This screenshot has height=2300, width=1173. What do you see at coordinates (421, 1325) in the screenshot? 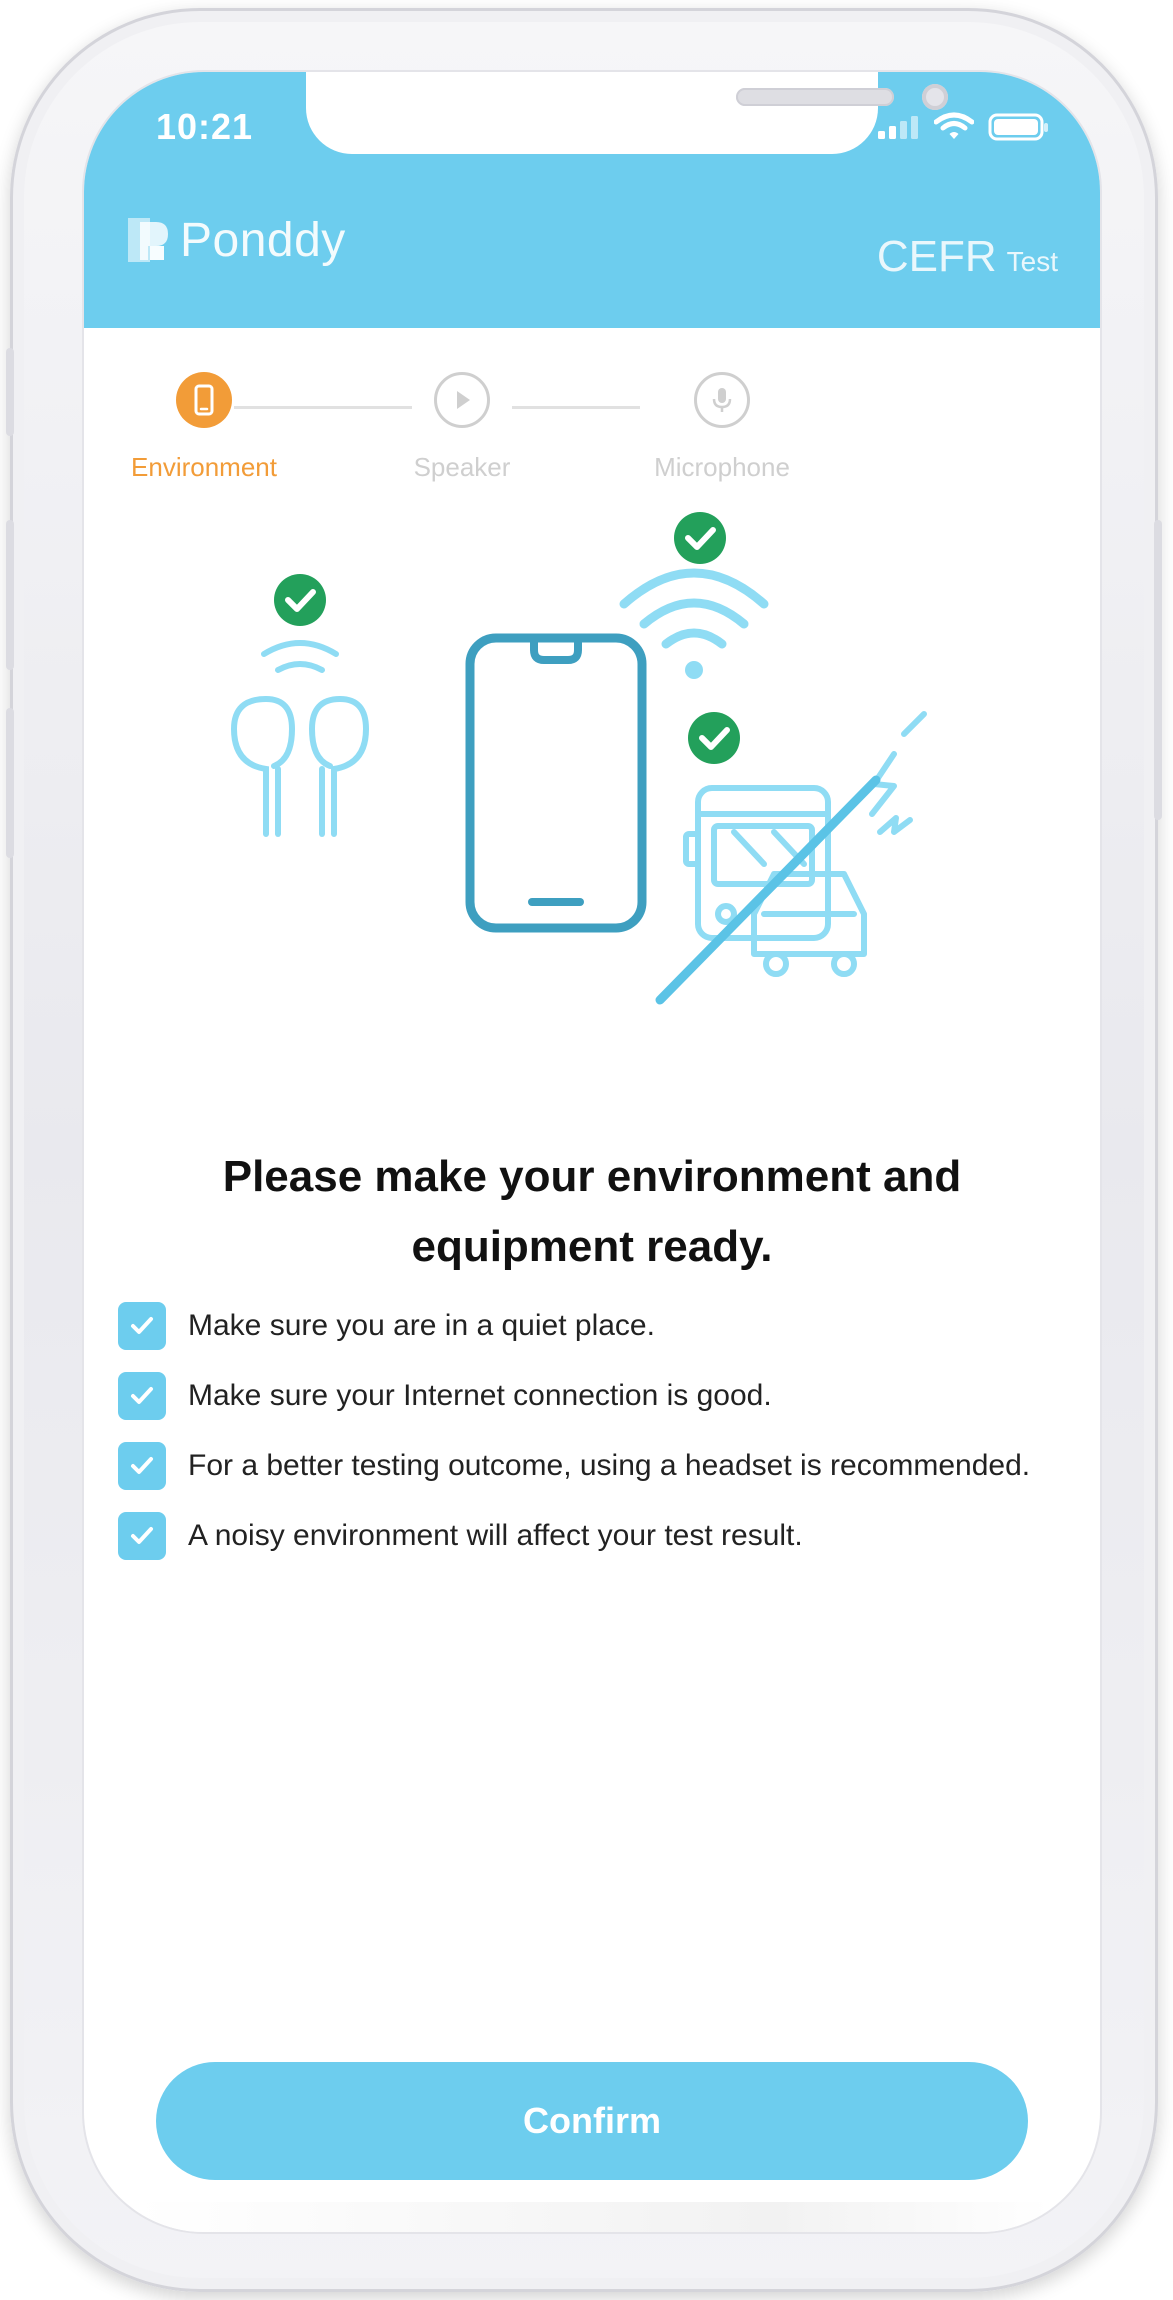
I see `checklist-item-text: Make sure you are in a quiet place.` at bounding box center [421, 1325].